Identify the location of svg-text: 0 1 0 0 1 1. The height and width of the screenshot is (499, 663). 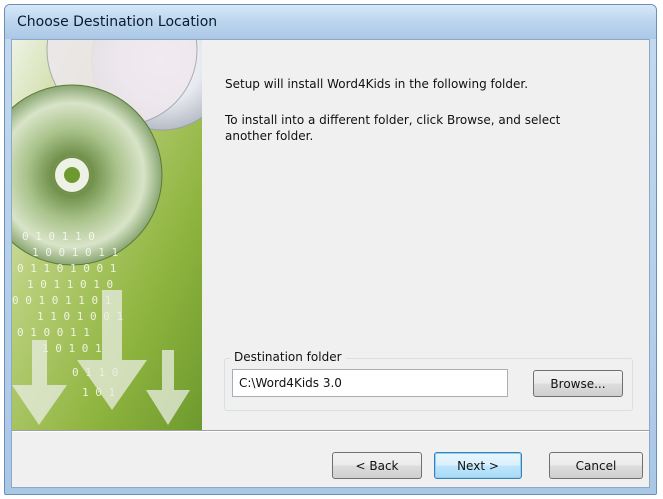
(53, 332).